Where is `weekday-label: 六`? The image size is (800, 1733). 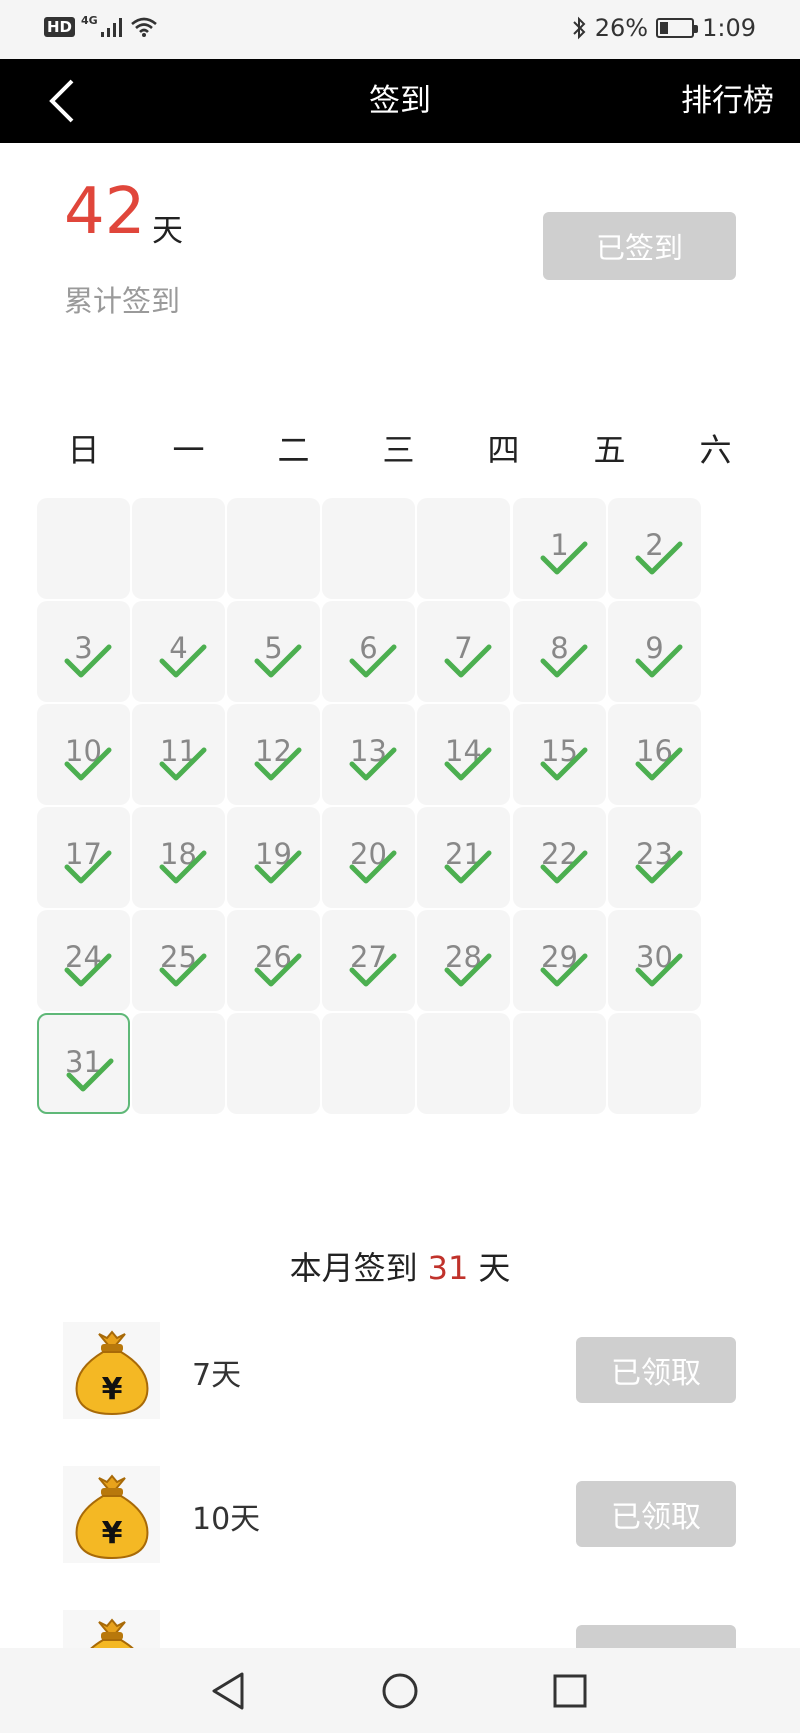 weekday-label: 六 is located at coordinates (715, 450).